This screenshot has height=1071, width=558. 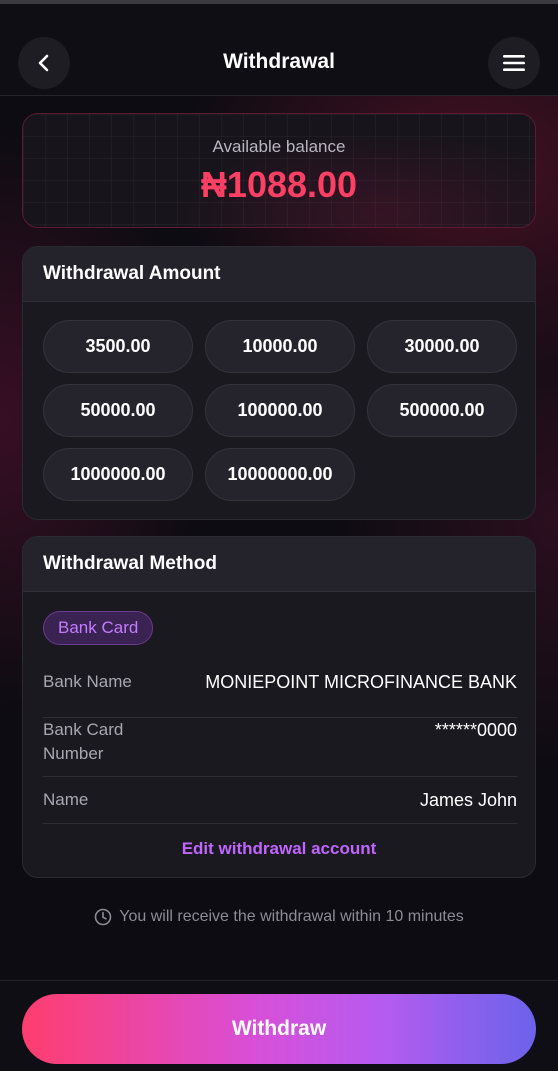 I want to click on amount-option: 10000.00, so click(x=280, y=346).